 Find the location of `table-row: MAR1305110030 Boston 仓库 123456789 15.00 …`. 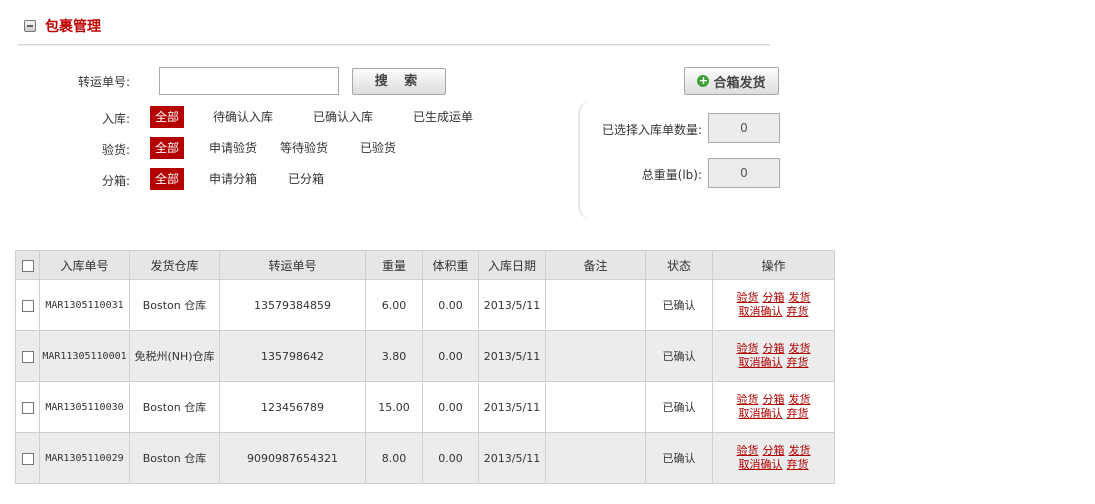

table-row: MAR1305110030 Boston 仓库 123456789 15.00 … is located at coordinates (425, 407).